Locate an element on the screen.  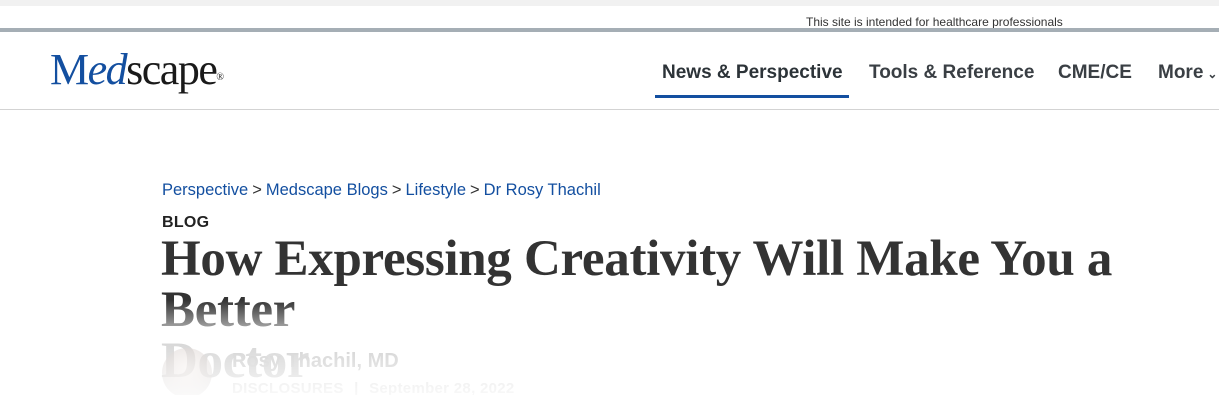
article-meta: DISCLOSURES | September 28, 2022 is located at coordinates (373, 387).